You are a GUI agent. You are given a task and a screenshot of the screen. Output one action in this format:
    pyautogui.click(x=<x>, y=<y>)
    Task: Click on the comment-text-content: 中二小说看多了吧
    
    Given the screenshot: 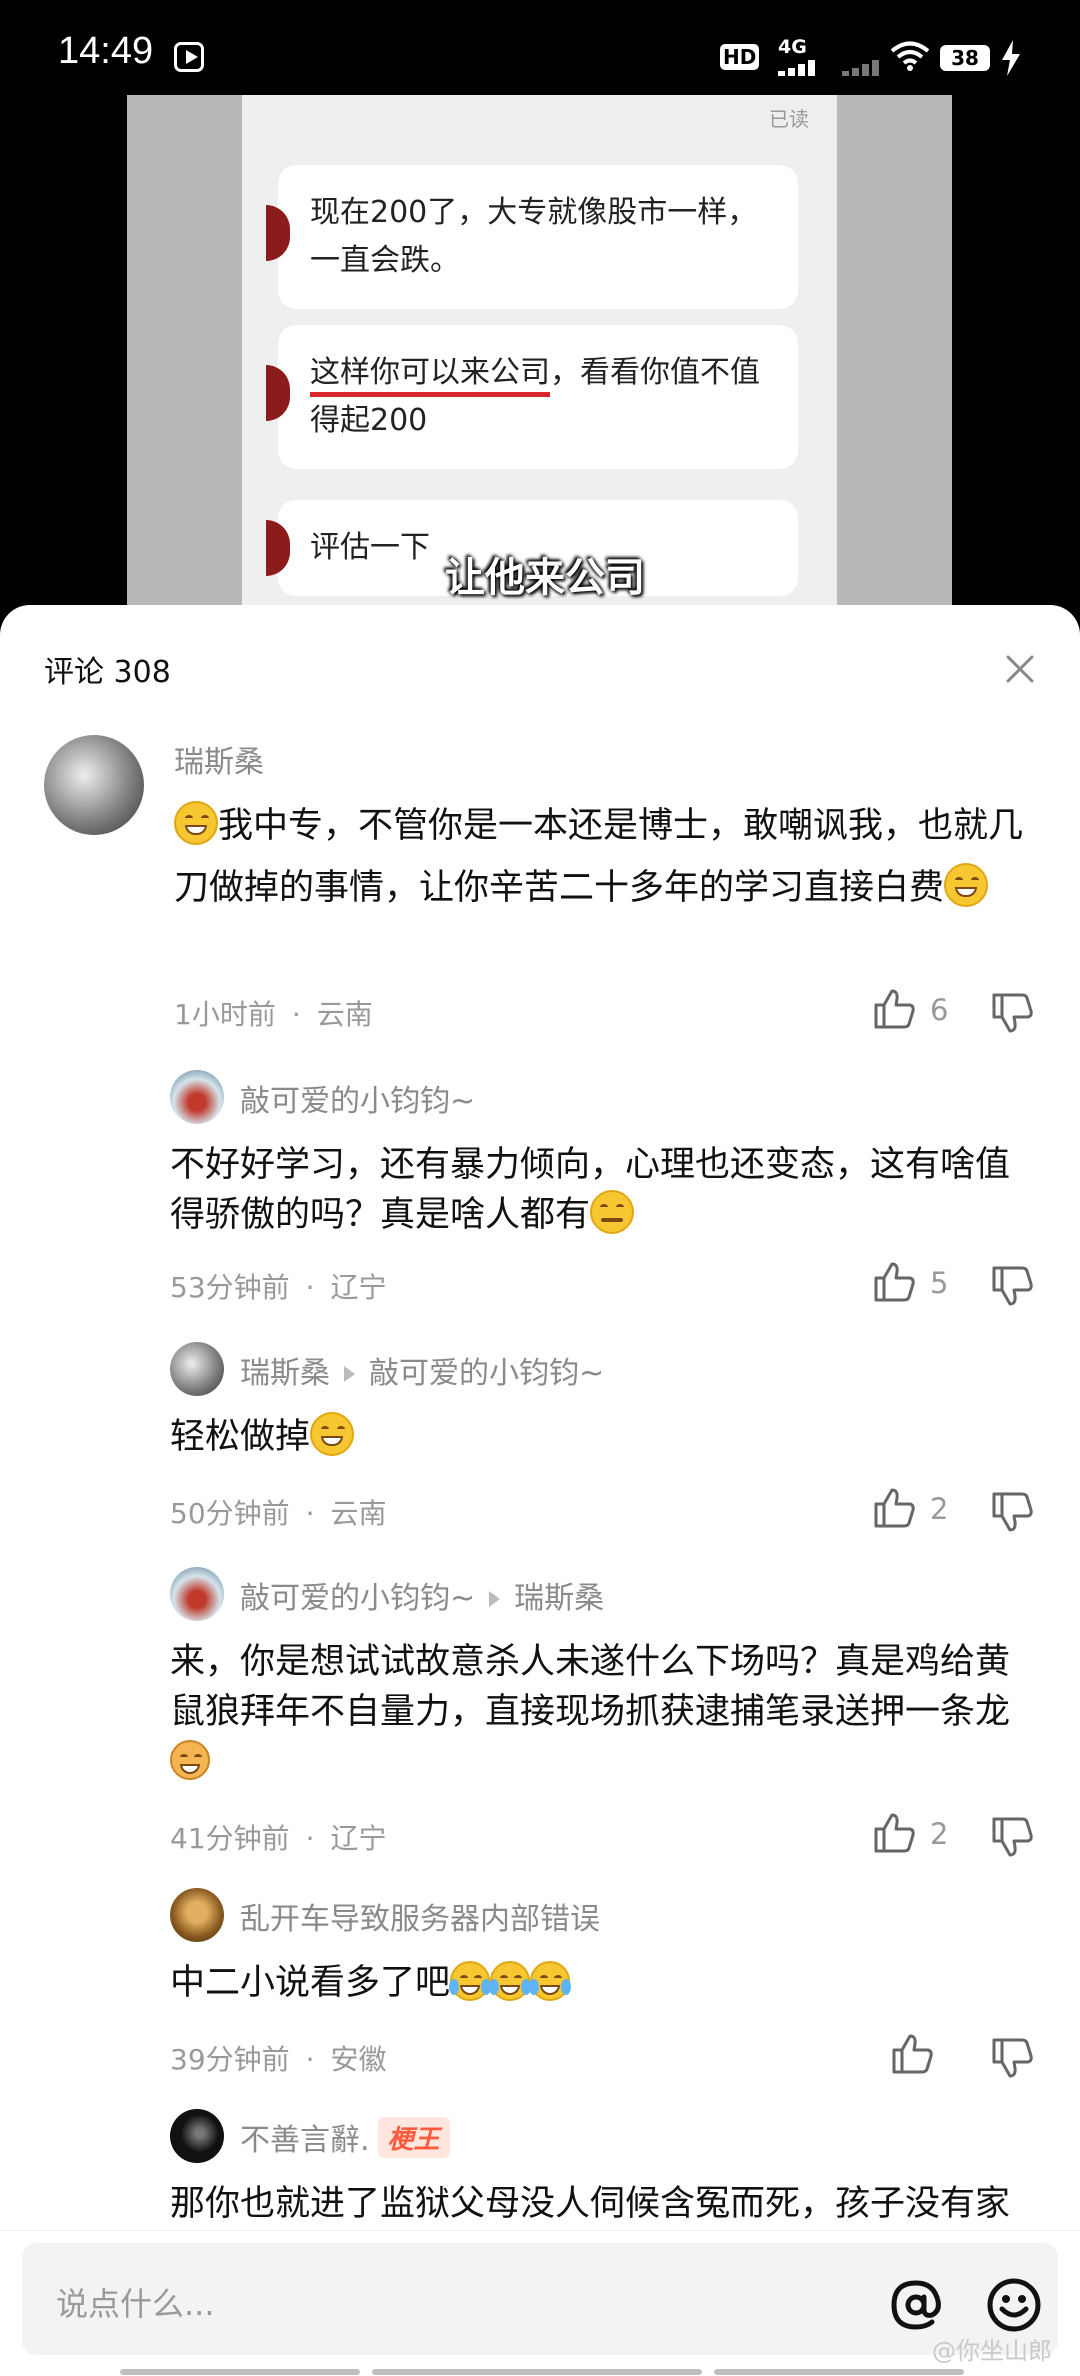 What is the action you would take?
    pyautogui.click(x=310, y=1983)
    